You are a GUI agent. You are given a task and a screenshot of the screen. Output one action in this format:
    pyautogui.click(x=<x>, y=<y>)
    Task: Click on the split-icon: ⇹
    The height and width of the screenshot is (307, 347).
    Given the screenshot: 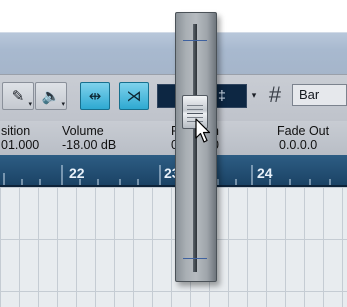 What is the action you would take?
    pyautogui.click(x=95, y=96)
    